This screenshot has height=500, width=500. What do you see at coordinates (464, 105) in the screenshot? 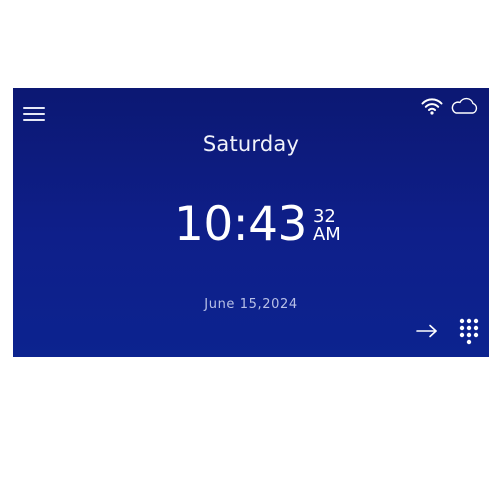
I see `cloud-icon` at bounding box center [464, 105].